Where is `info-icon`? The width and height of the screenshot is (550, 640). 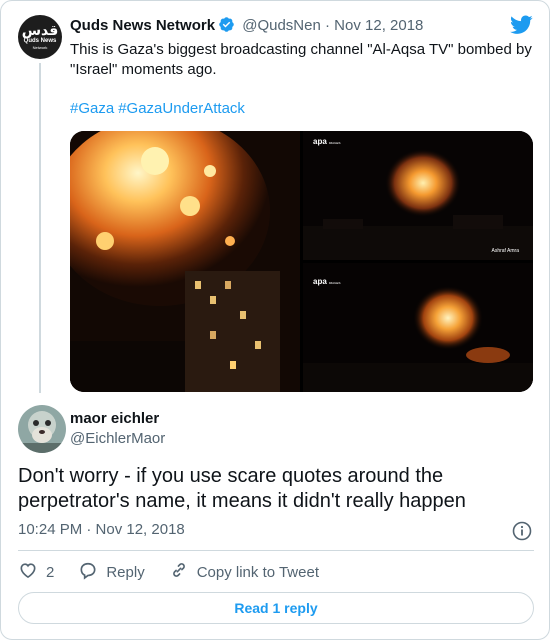 info-icon is located at coordinates (522, 533).